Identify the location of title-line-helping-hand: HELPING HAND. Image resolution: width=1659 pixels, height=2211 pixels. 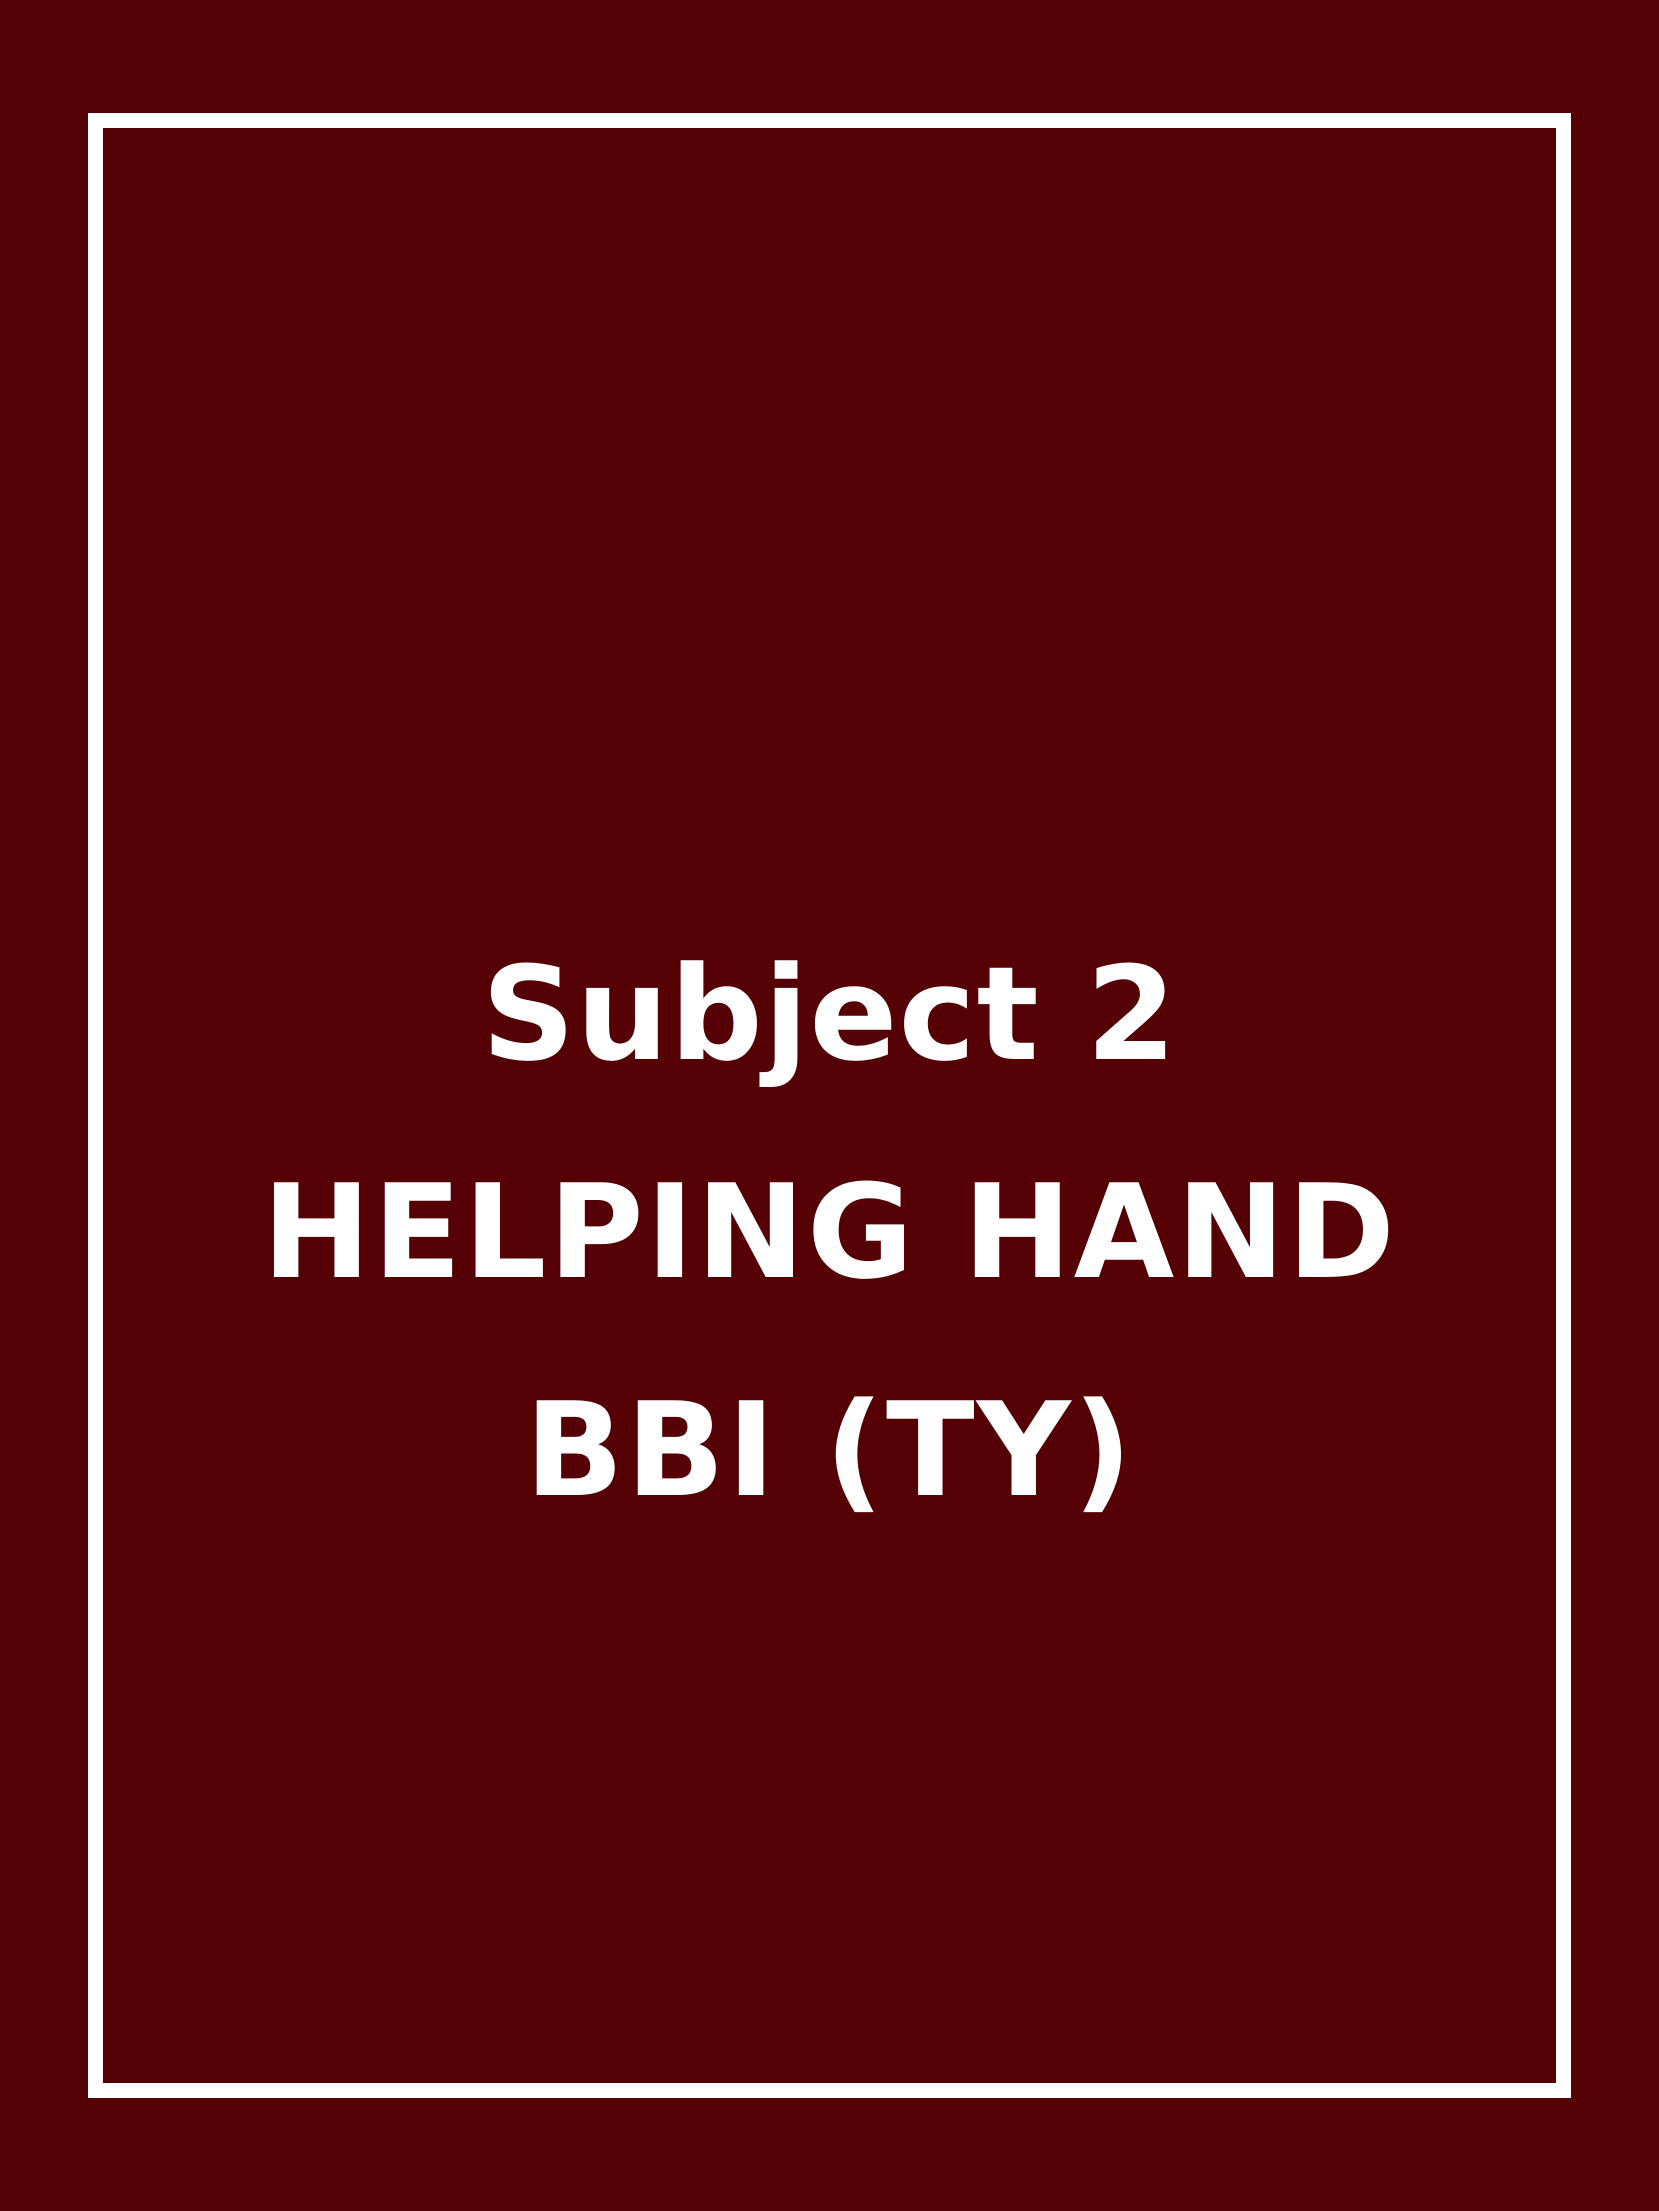
(829, 1232).